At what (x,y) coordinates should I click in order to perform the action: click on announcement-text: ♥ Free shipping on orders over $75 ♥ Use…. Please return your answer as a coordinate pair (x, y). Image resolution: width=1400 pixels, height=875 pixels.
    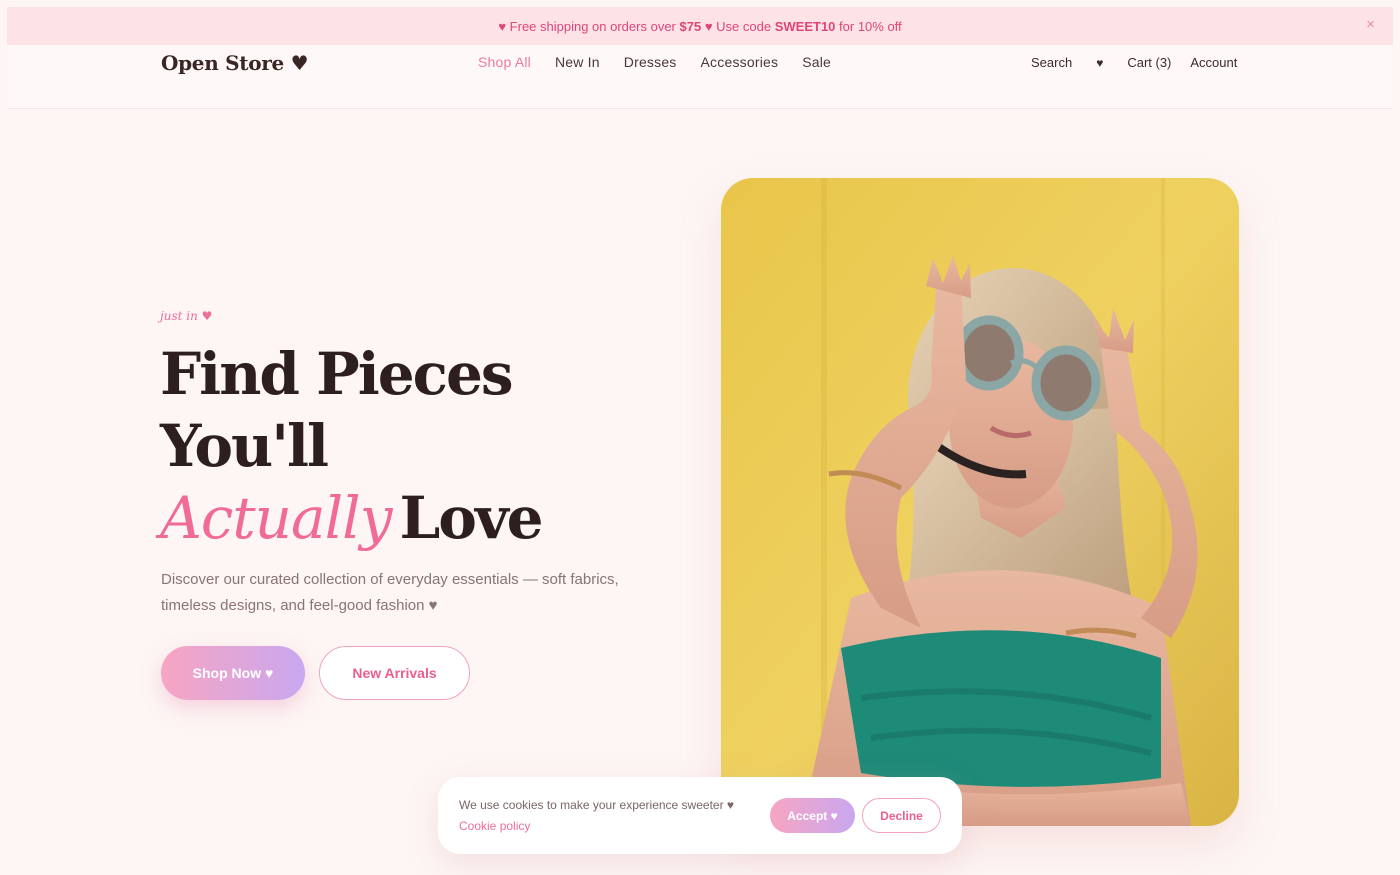
    Looking at the image, I should click on (699, 26).